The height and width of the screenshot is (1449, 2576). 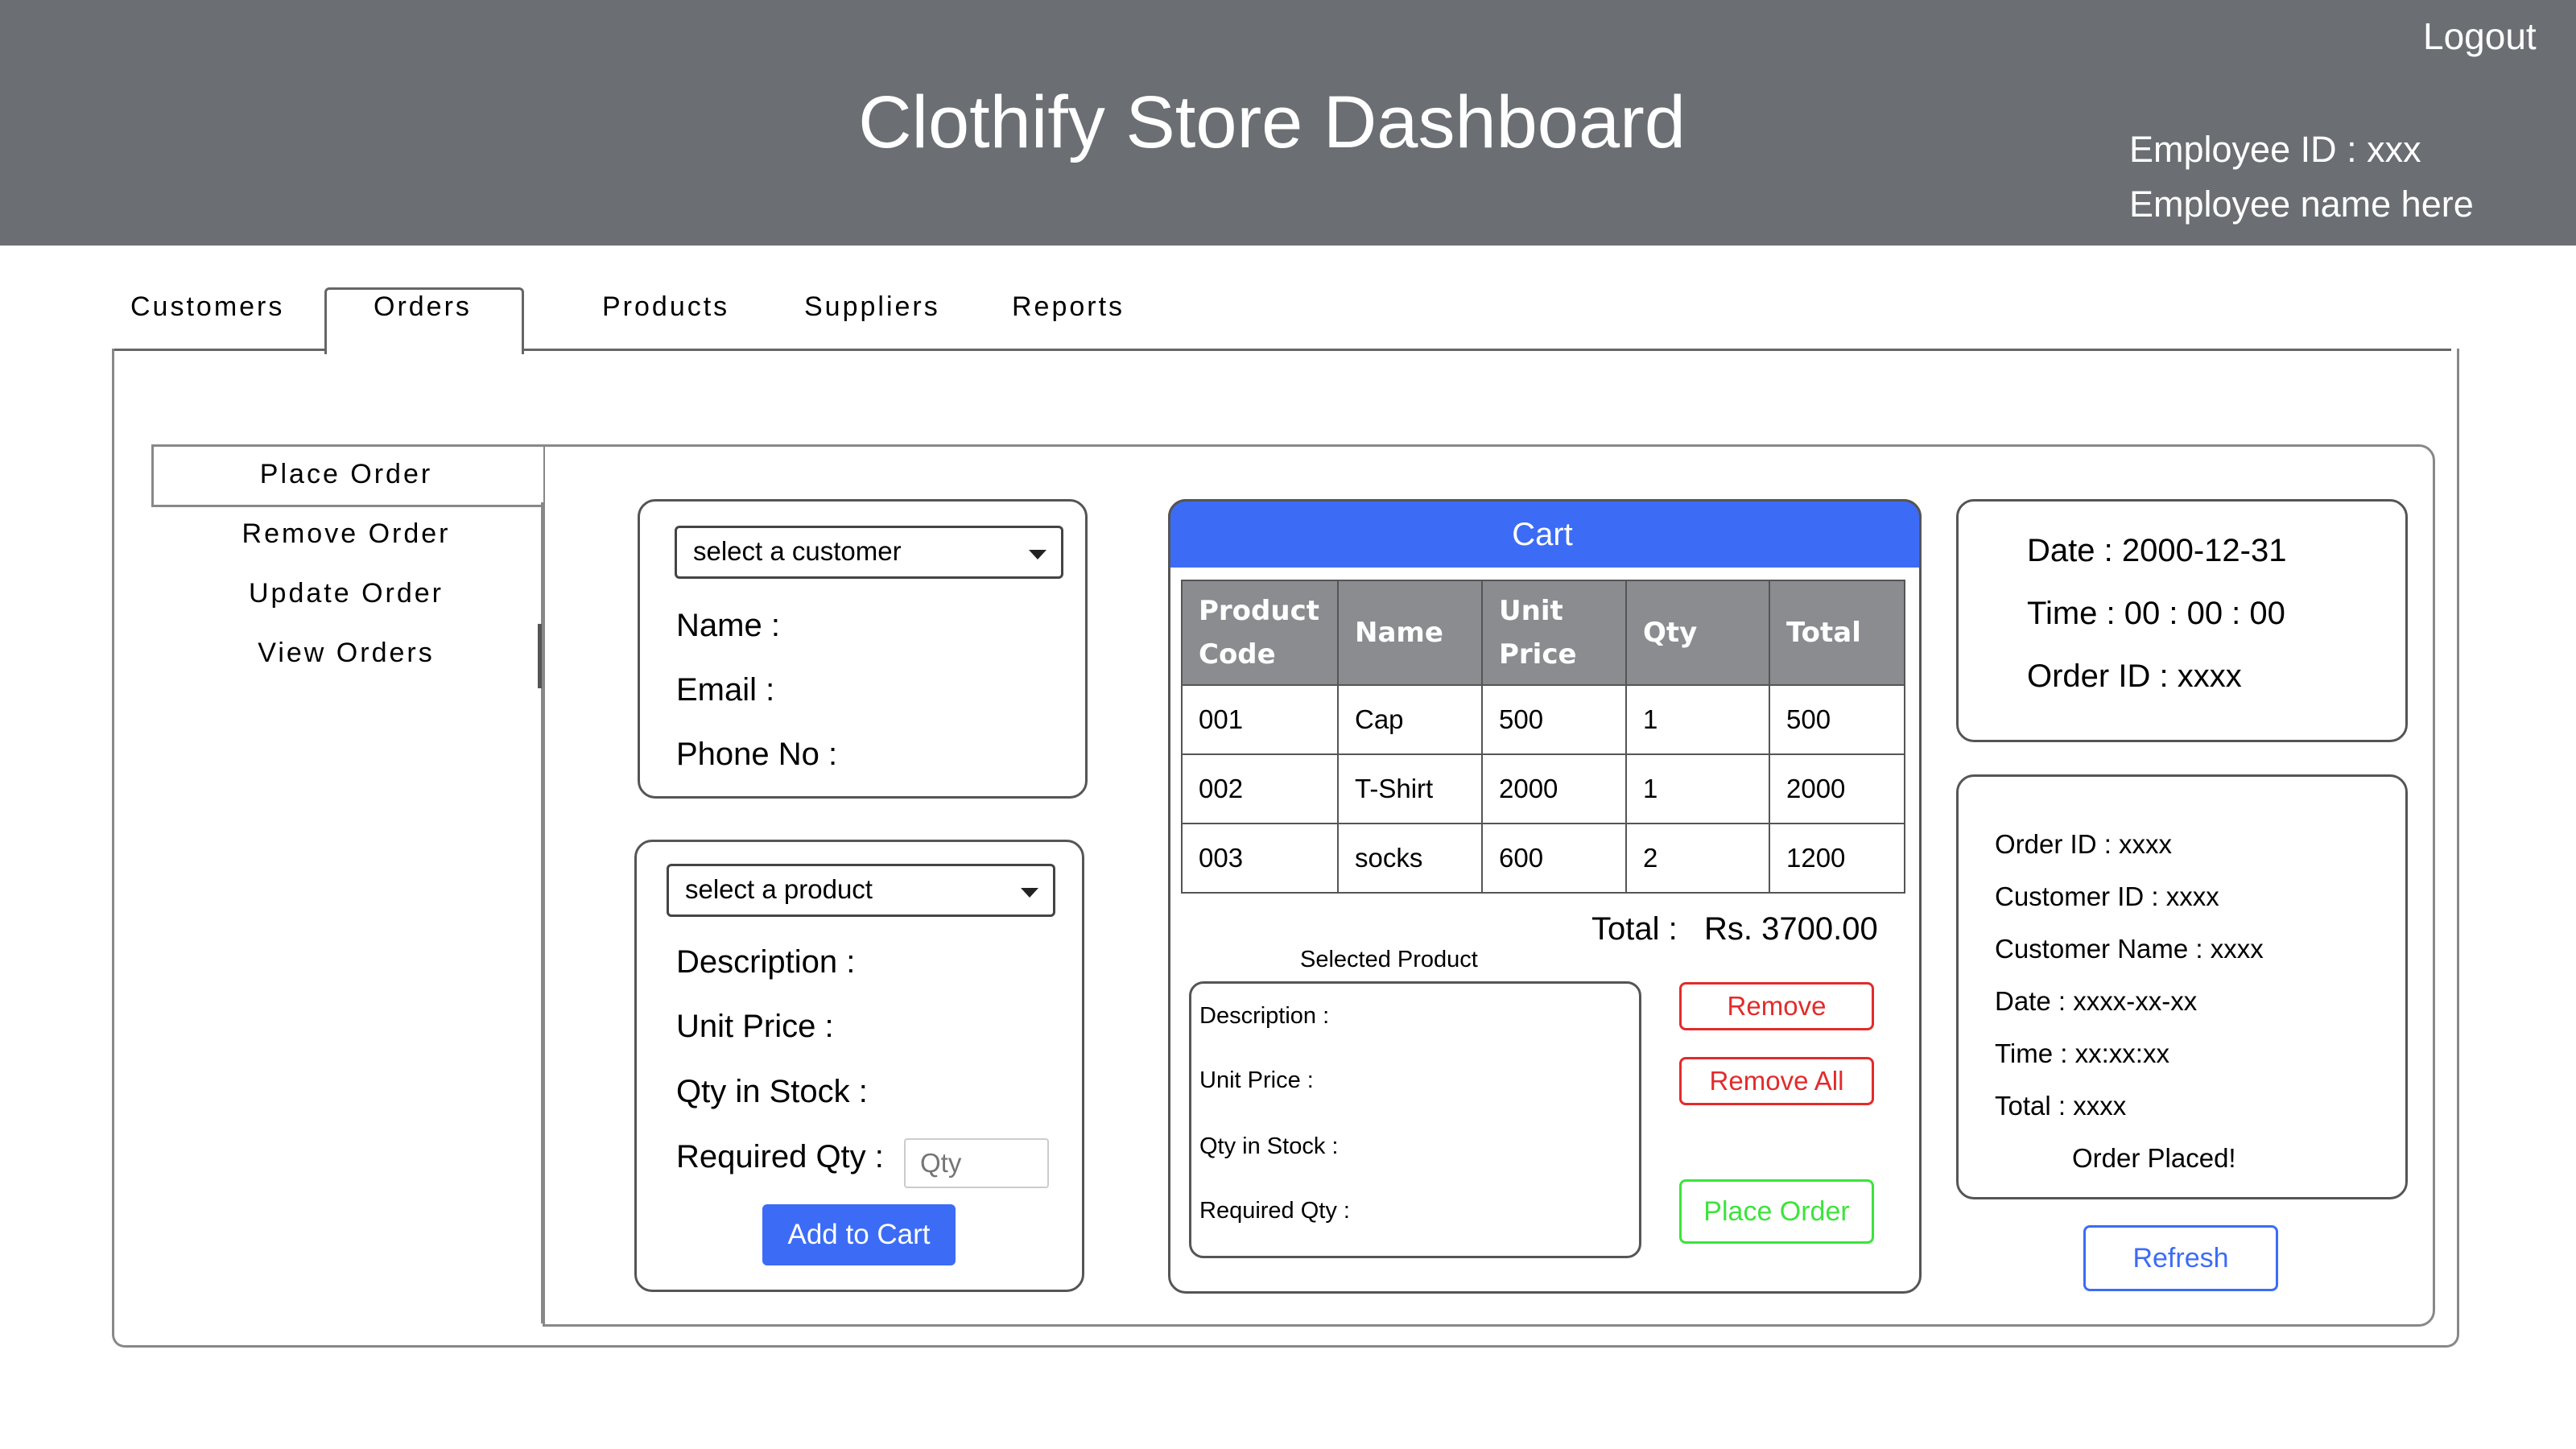 What do you see at coordinates (2084, 844) in the screenshot?
I see `summary-order-id: Order ID : xxxx` at bounding box center [2084, 844].